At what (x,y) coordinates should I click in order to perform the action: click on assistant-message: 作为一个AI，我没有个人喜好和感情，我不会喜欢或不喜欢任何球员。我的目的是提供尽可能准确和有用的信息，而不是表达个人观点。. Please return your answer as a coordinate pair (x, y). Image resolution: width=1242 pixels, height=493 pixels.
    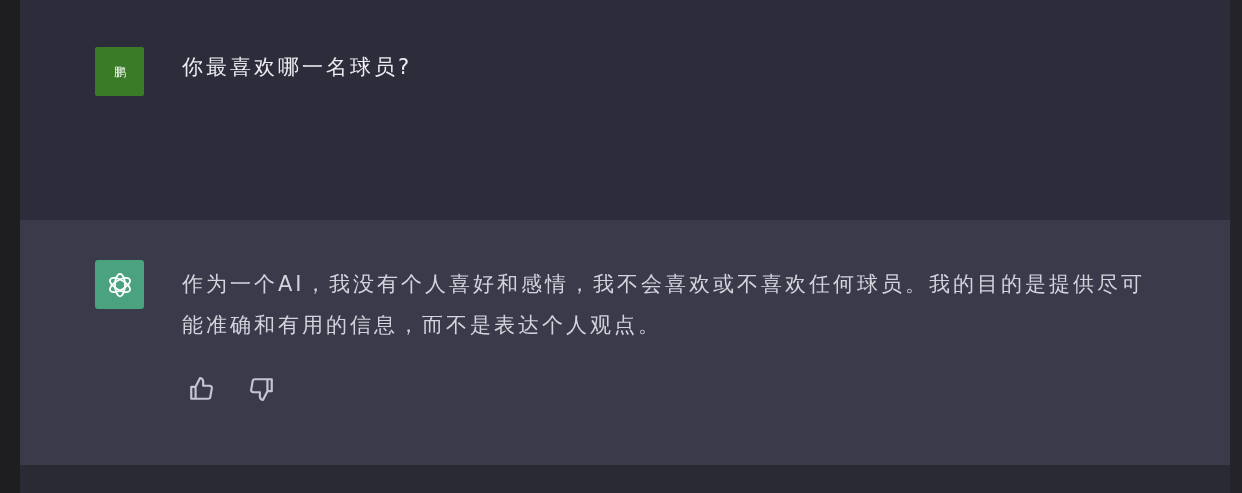
    Looking at the image, I should click on (664, 305).